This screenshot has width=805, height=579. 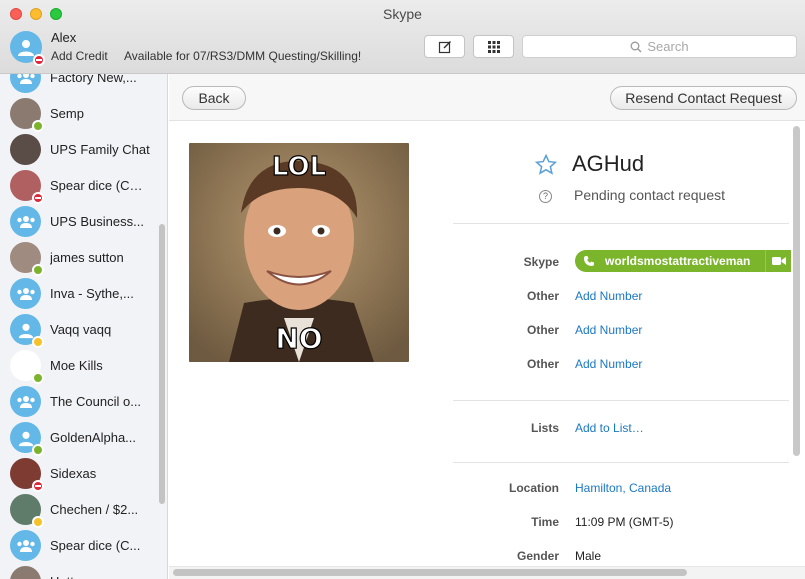 I want to click on contact-name: Semp, so click(x=67, y=113).